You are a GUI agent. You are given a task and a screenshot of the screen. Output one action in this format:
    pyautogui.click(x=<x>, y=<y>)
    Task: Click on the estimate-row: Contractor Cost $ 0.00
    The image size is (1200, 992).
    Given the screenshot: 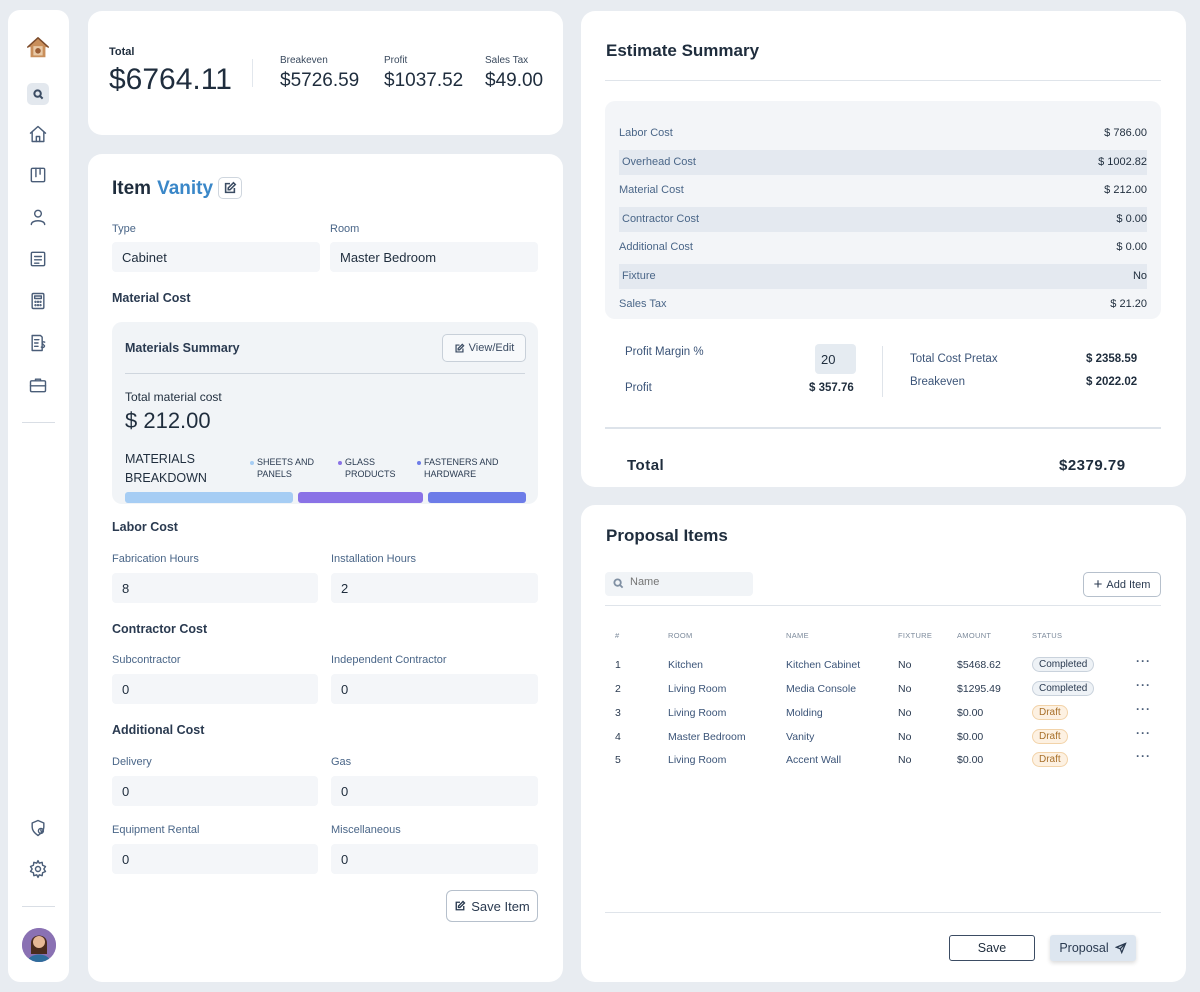 What is the action you would take?
    pyautogui.click(x=883, y=219)
    